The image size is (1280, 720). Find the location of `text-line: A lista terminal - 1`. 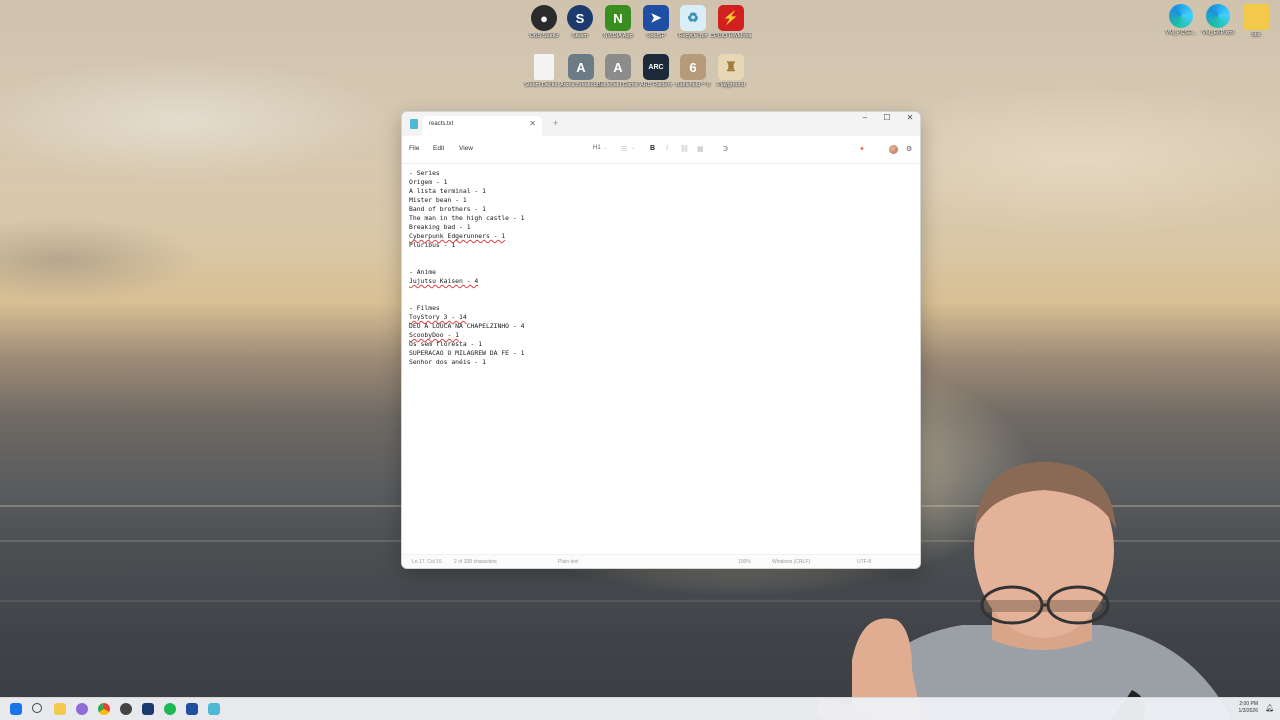

text-line: A lista terminal - 1 is located at coordinates (447, 191).